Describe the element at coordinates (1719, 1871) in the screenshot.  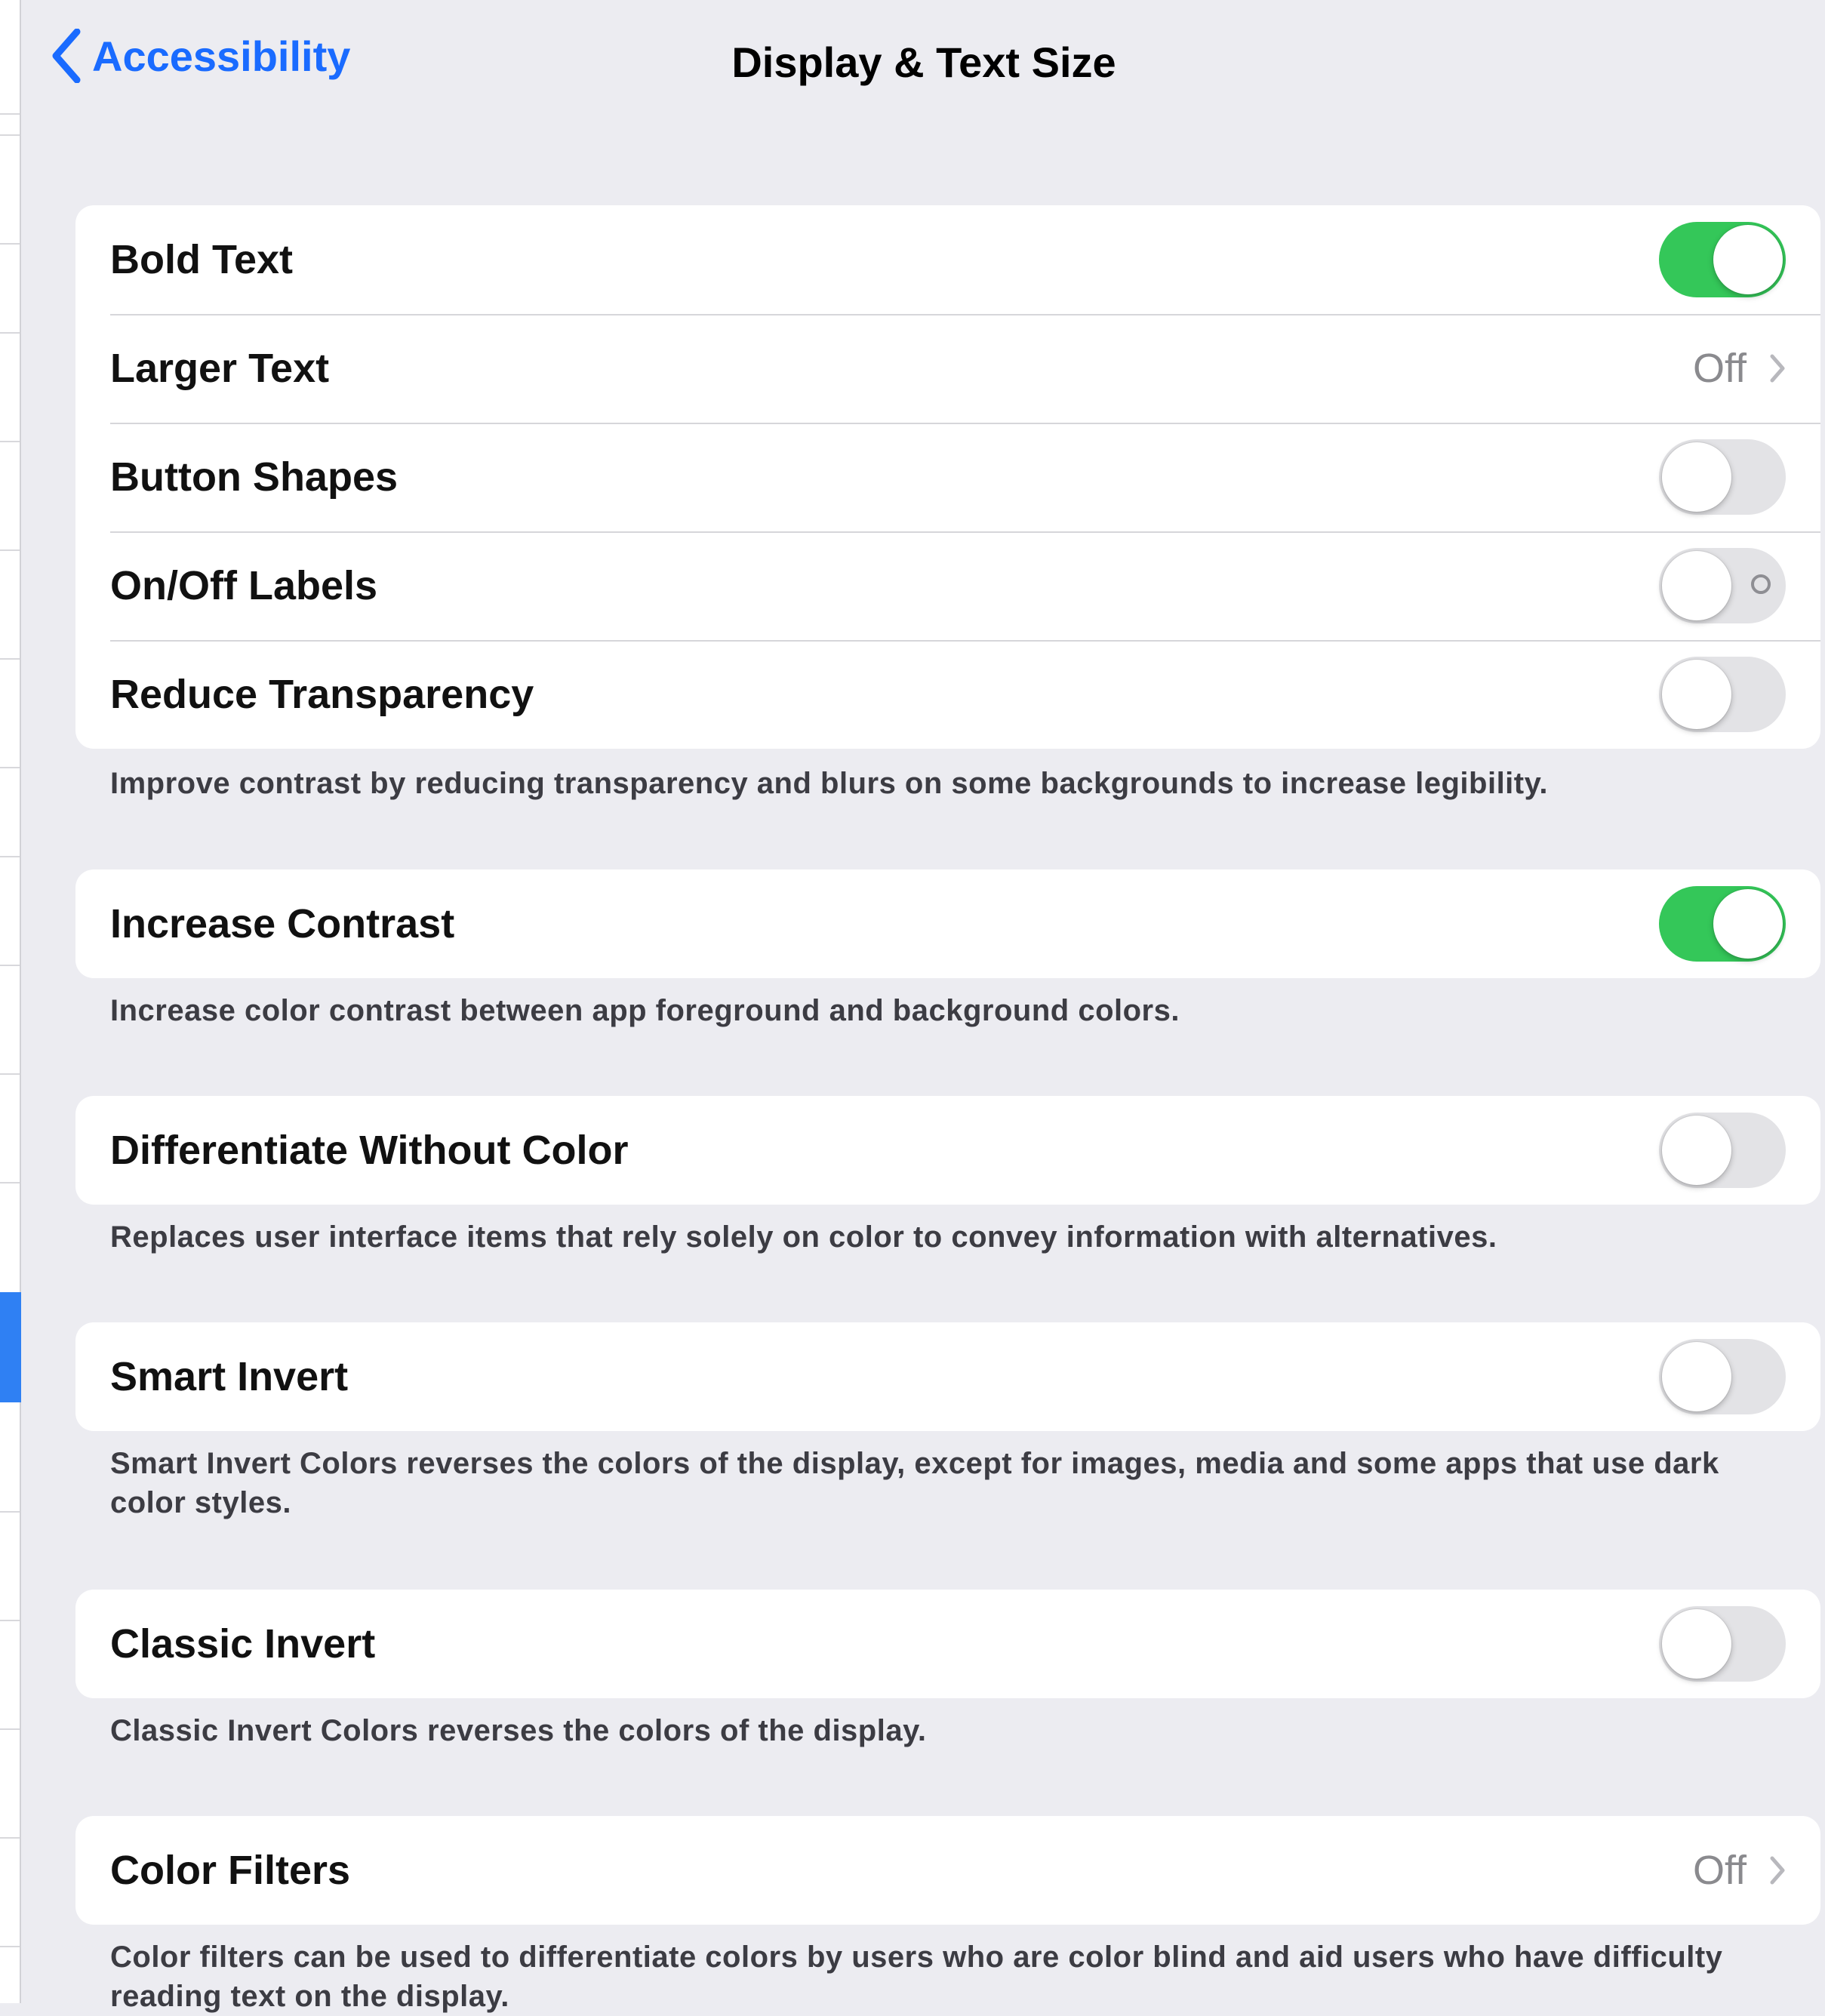
I see `color-filters-value: Off` at that location.